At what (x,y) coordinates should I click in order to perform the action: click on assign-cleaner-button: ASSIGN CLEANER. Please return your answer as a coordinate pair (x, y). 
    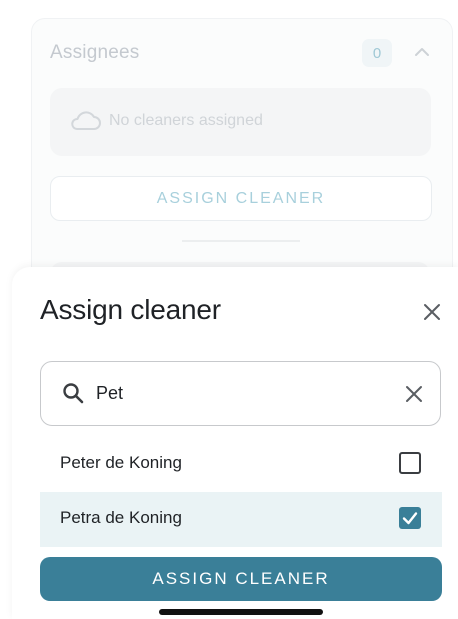
    Looking at the image, I should click on (241, 579).